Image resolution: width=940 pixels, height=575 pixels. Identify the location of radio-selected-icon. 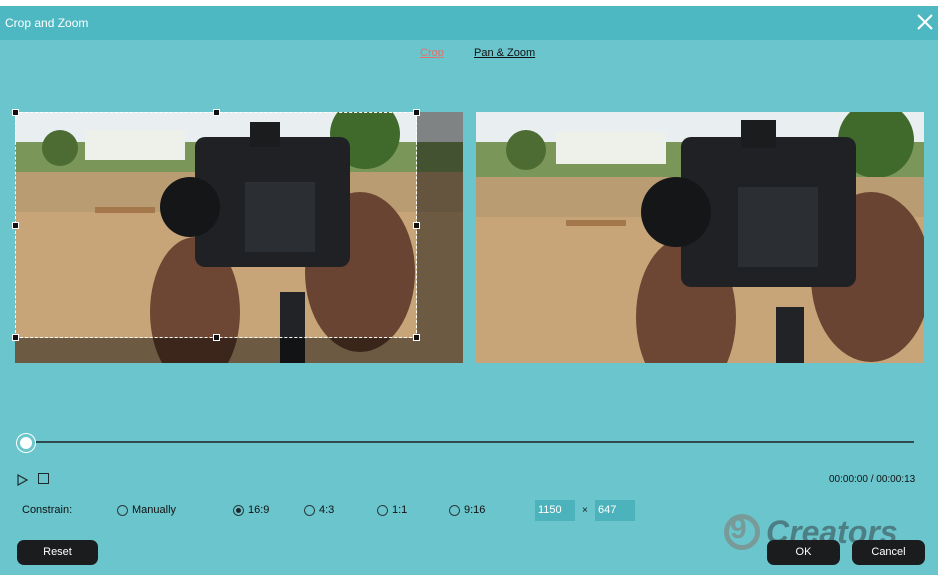
(238, 510).